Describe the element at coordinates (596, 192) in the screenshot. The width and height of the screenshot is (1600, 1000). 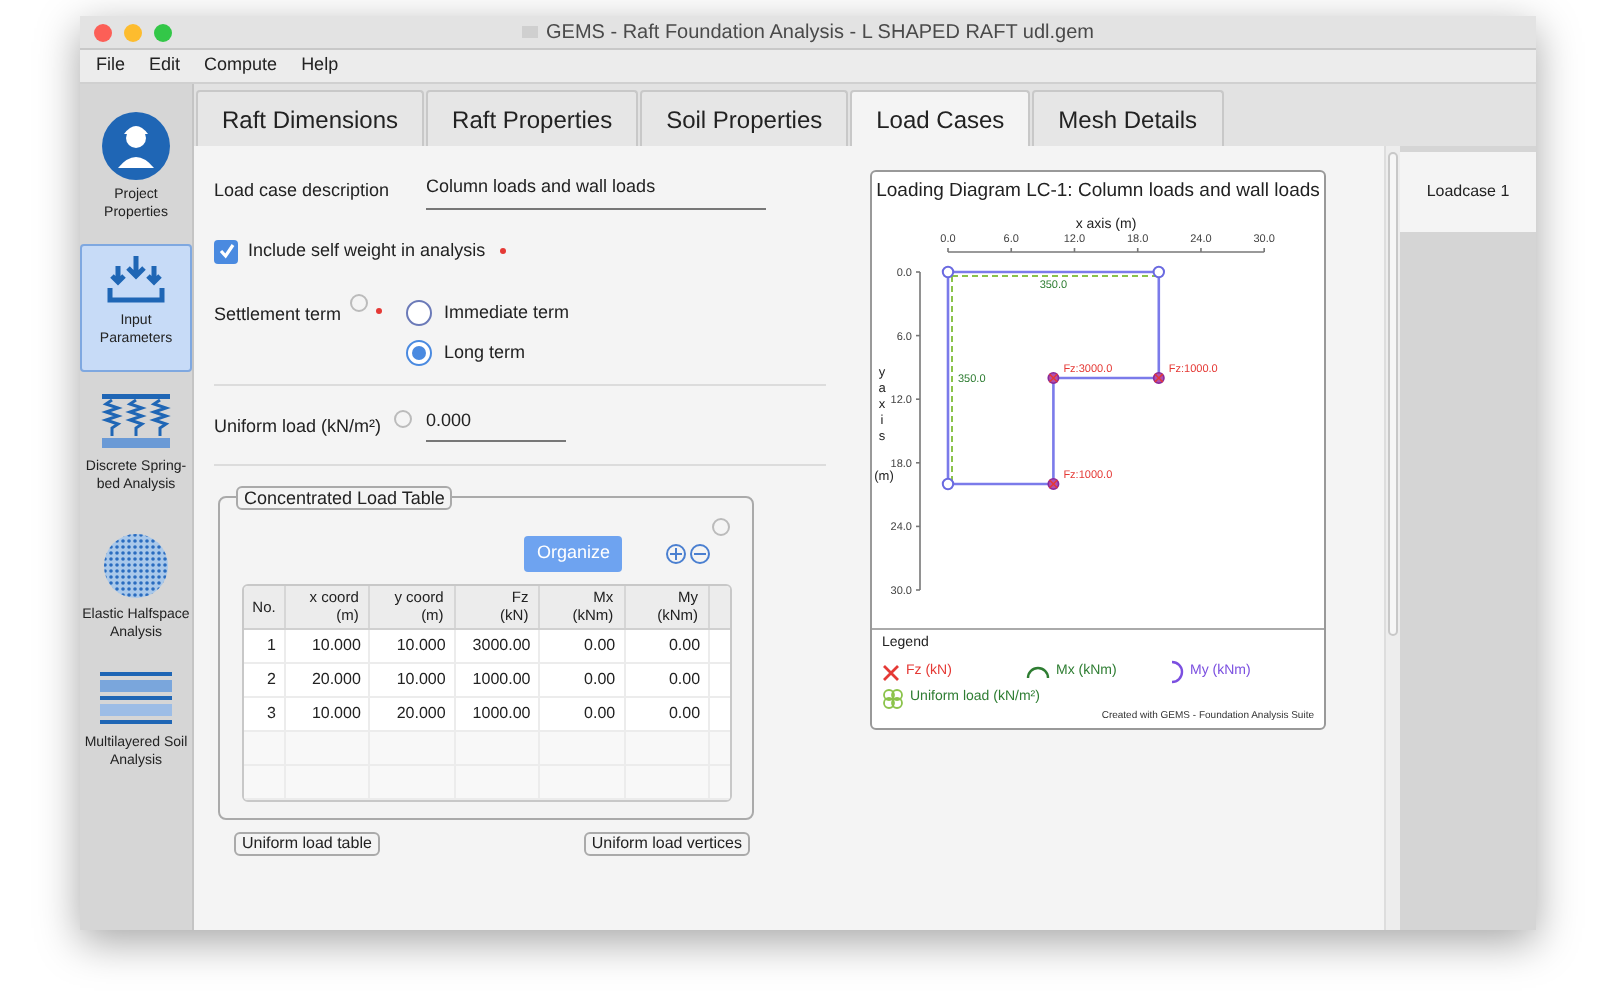
I see `text-field: Column loads and wall loads` at that location.